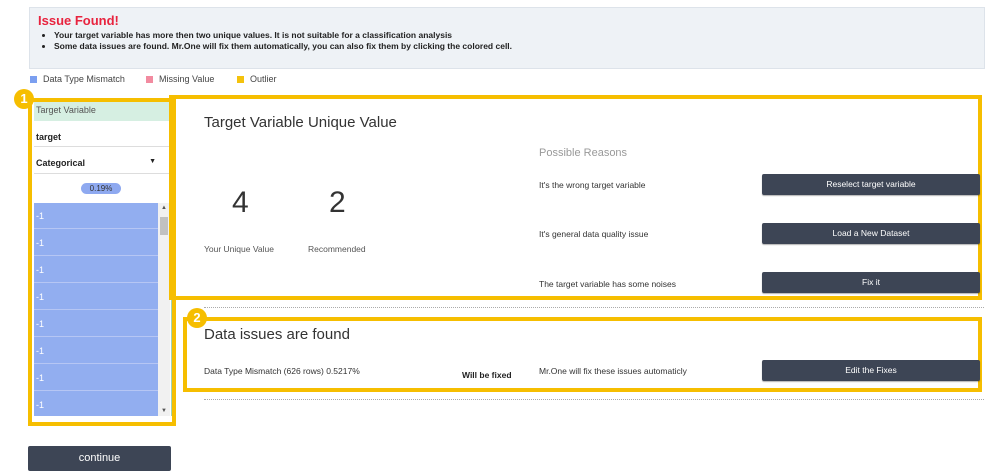 The width and height of the screenshot is (1006, 474). Describe the element at coordinates (78, 20) in the screenshot. I see `alert-title: Issue Found!` at that location.